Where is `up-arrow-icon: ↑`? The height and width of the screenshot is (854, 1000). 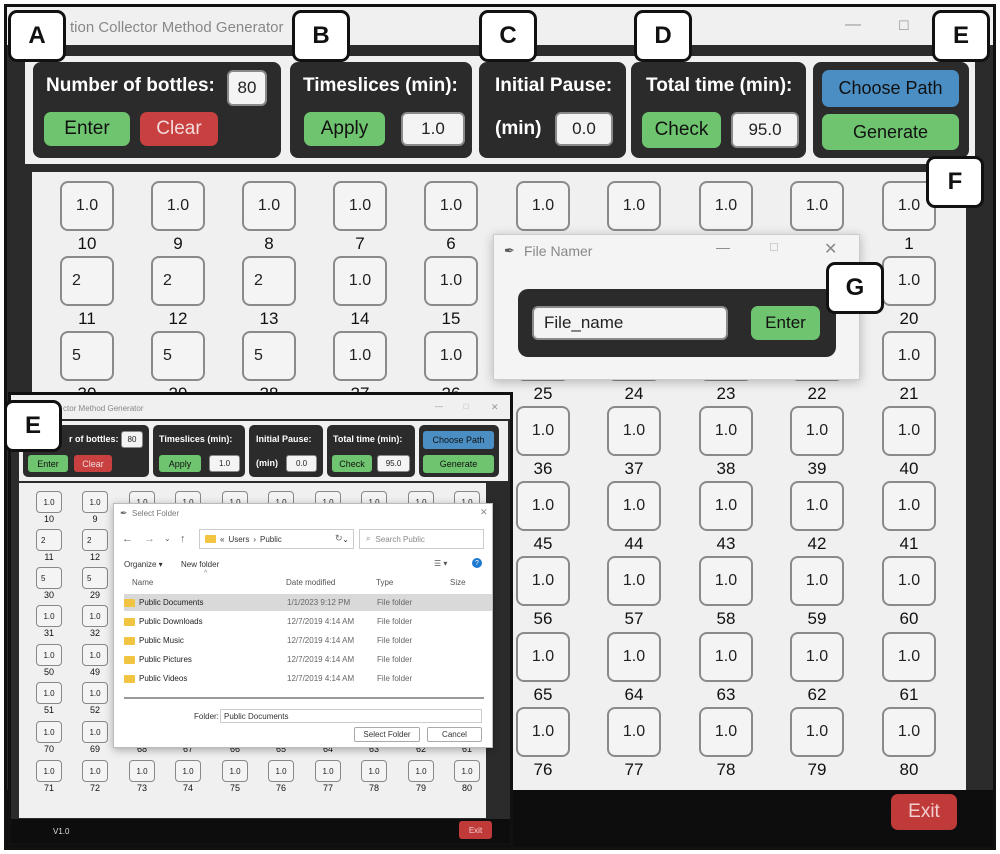 up-arrow-icon: ↑ is located at coordinates (183, 539).